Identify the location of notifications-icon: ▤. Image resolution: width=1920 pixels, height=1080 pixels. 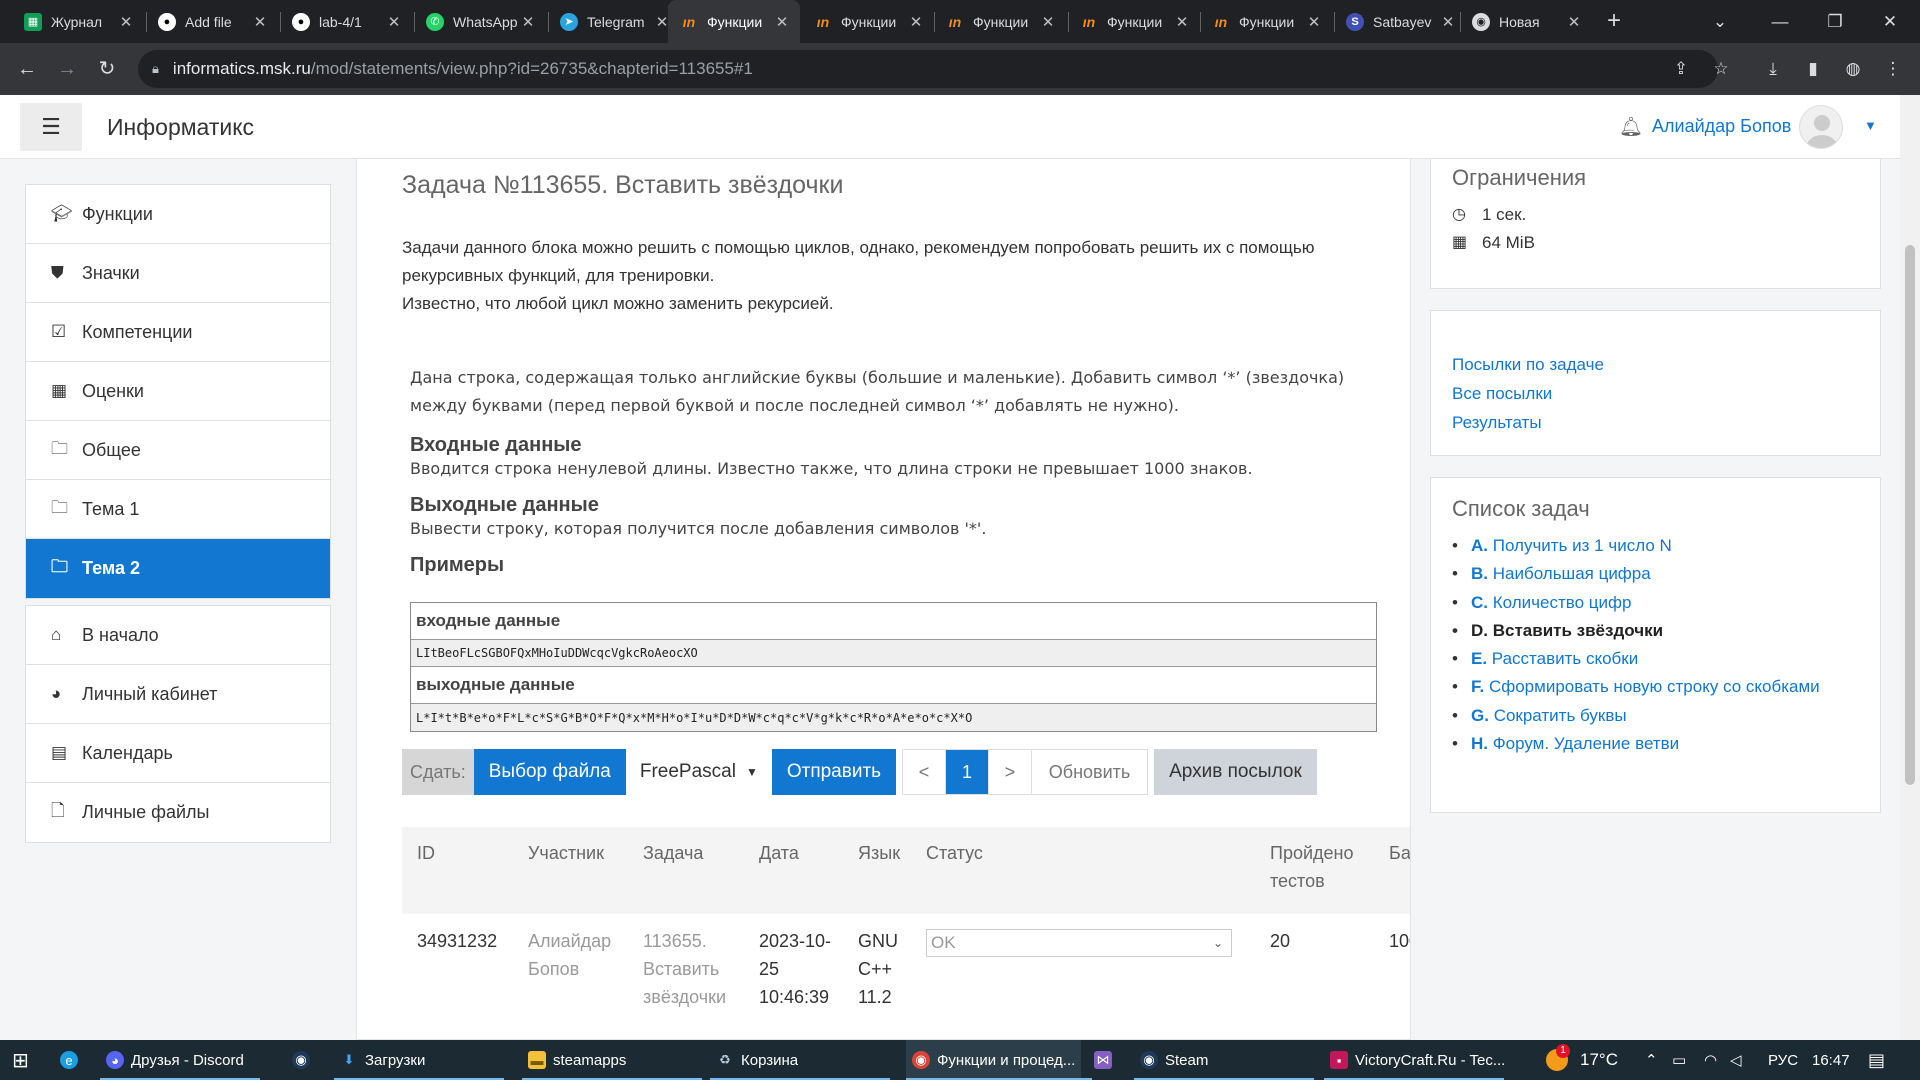
(1876, 1060).